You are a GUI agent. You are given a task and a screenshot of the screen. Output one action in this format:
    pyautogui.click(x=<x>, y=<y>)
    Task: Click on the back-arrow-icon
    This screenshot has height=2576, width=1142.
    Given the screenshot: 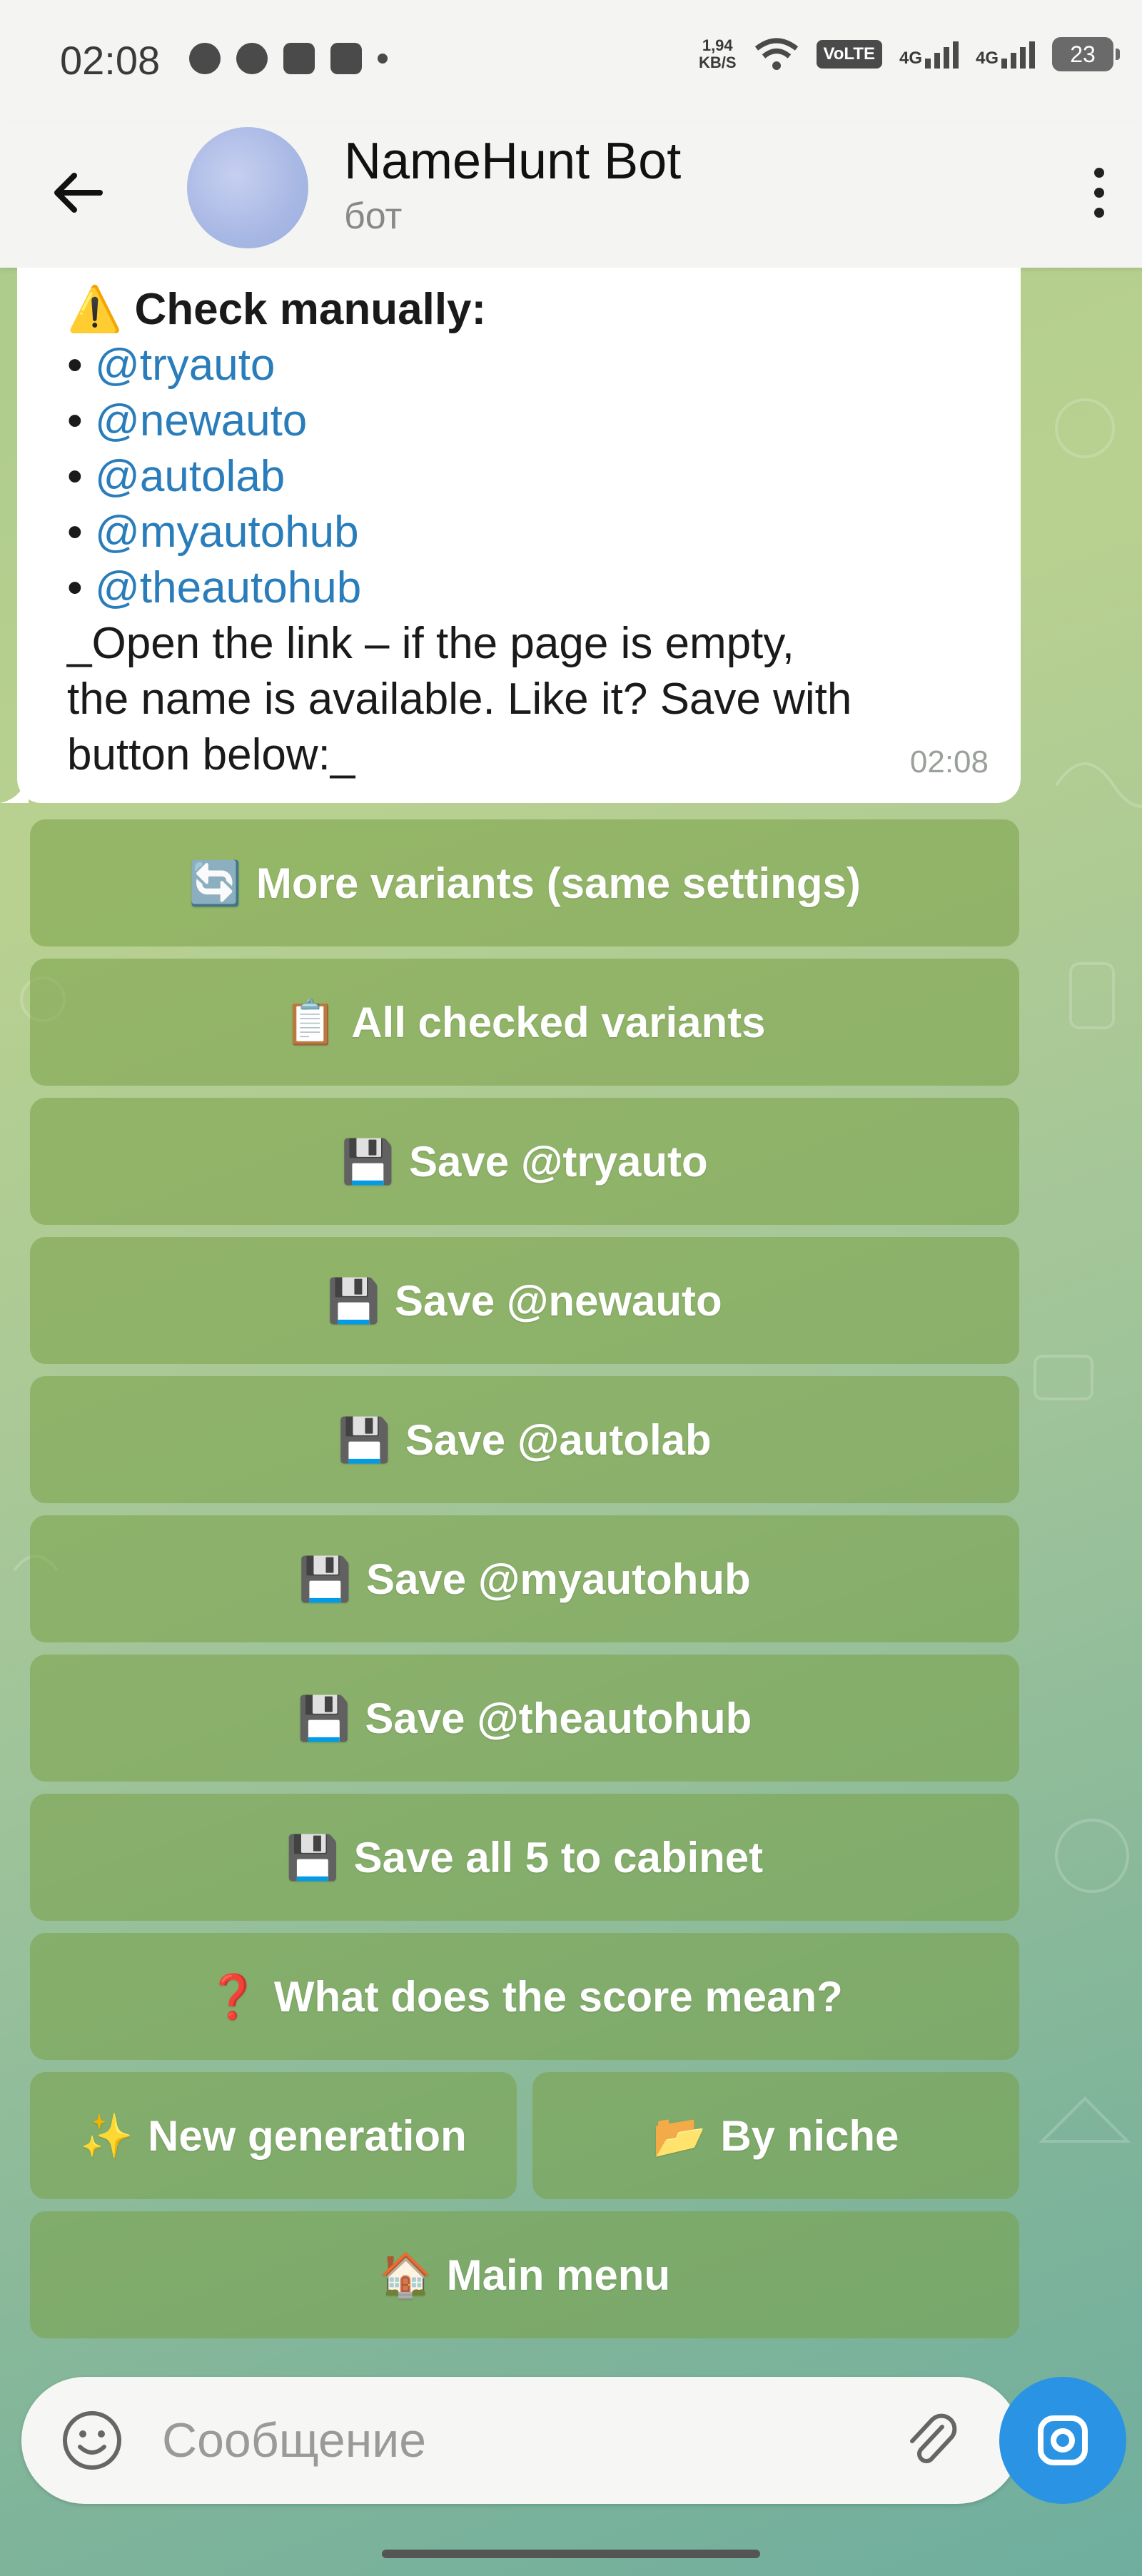 What is the action you would take?
    pyautogui.click(x=78, y=192)
    